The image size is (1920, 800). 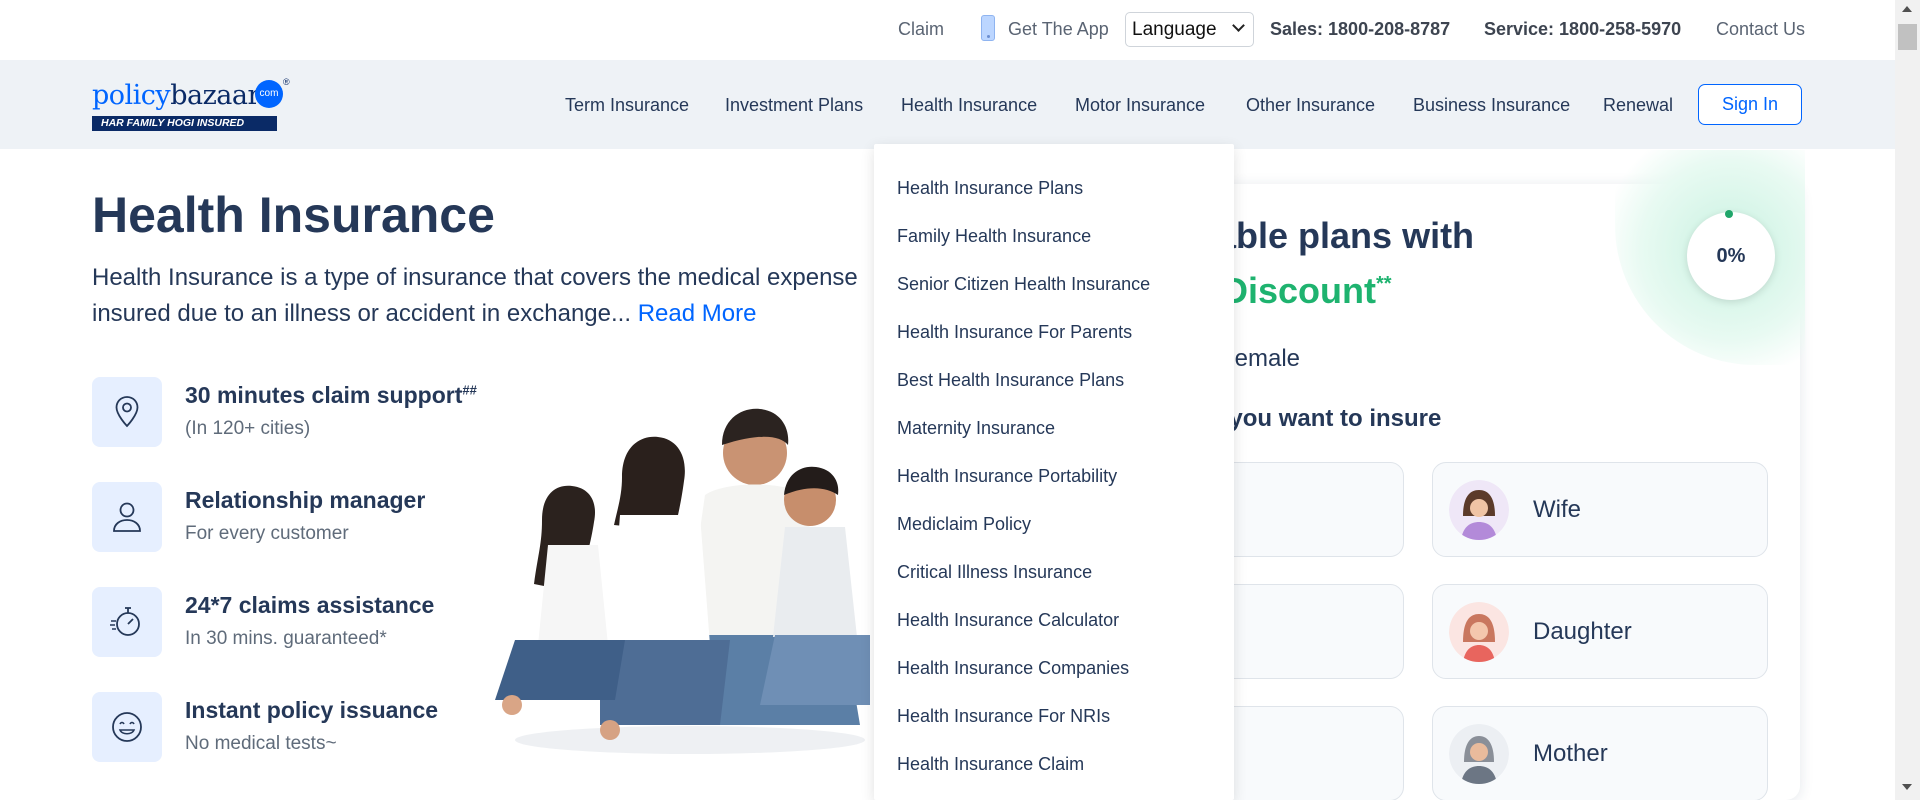 What do you see at coordinates (994, 236) in the screenshot?
I see `dropdown-item-family-health-insurance: Family Health Insurance` at bounding box center [994, 236].